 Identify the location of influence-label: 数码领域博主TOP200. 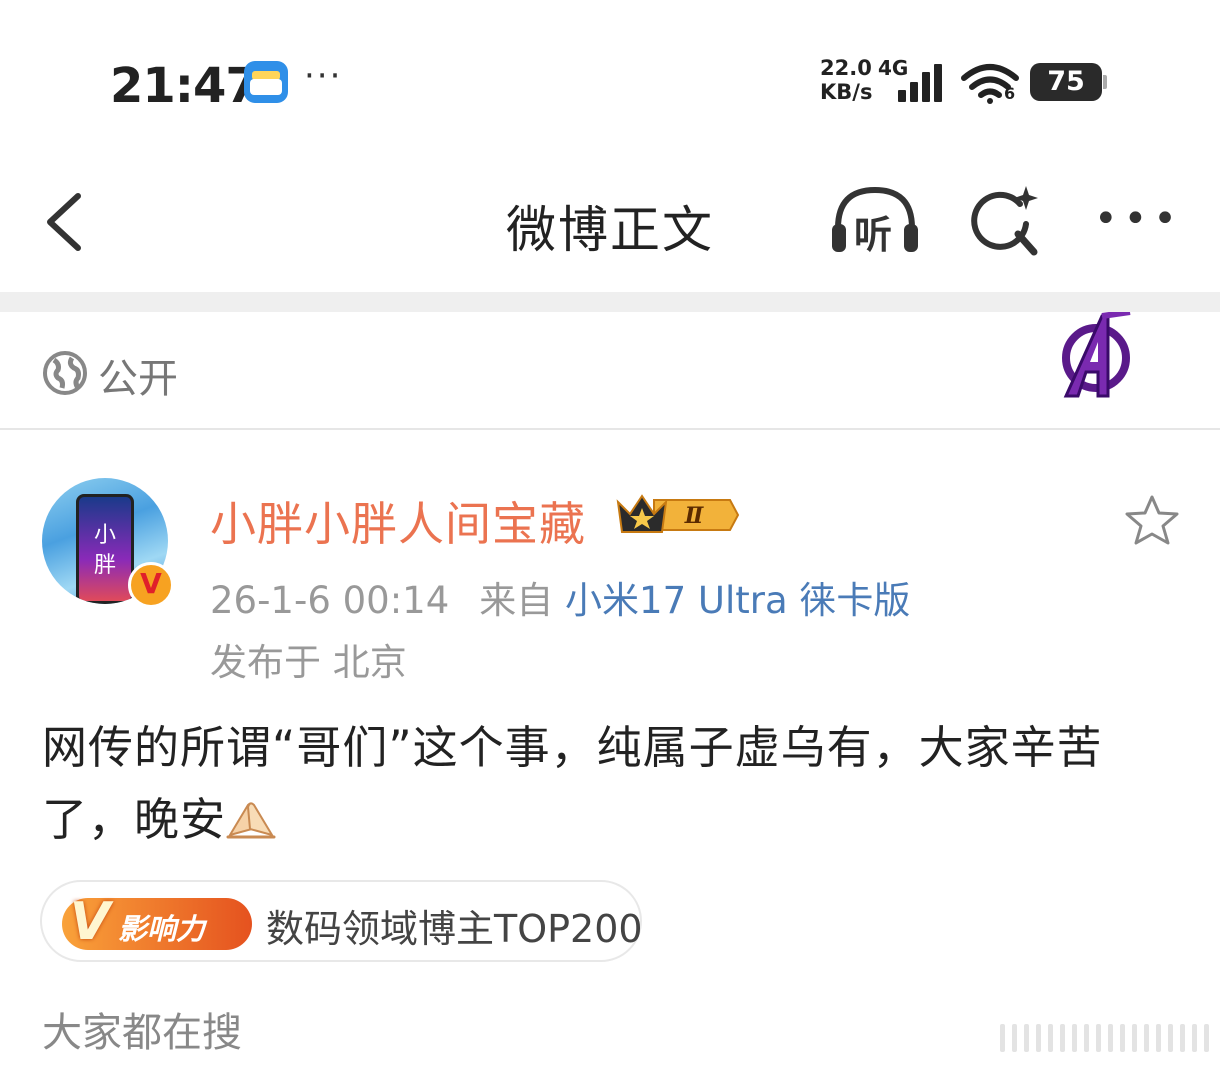
(454, 929).